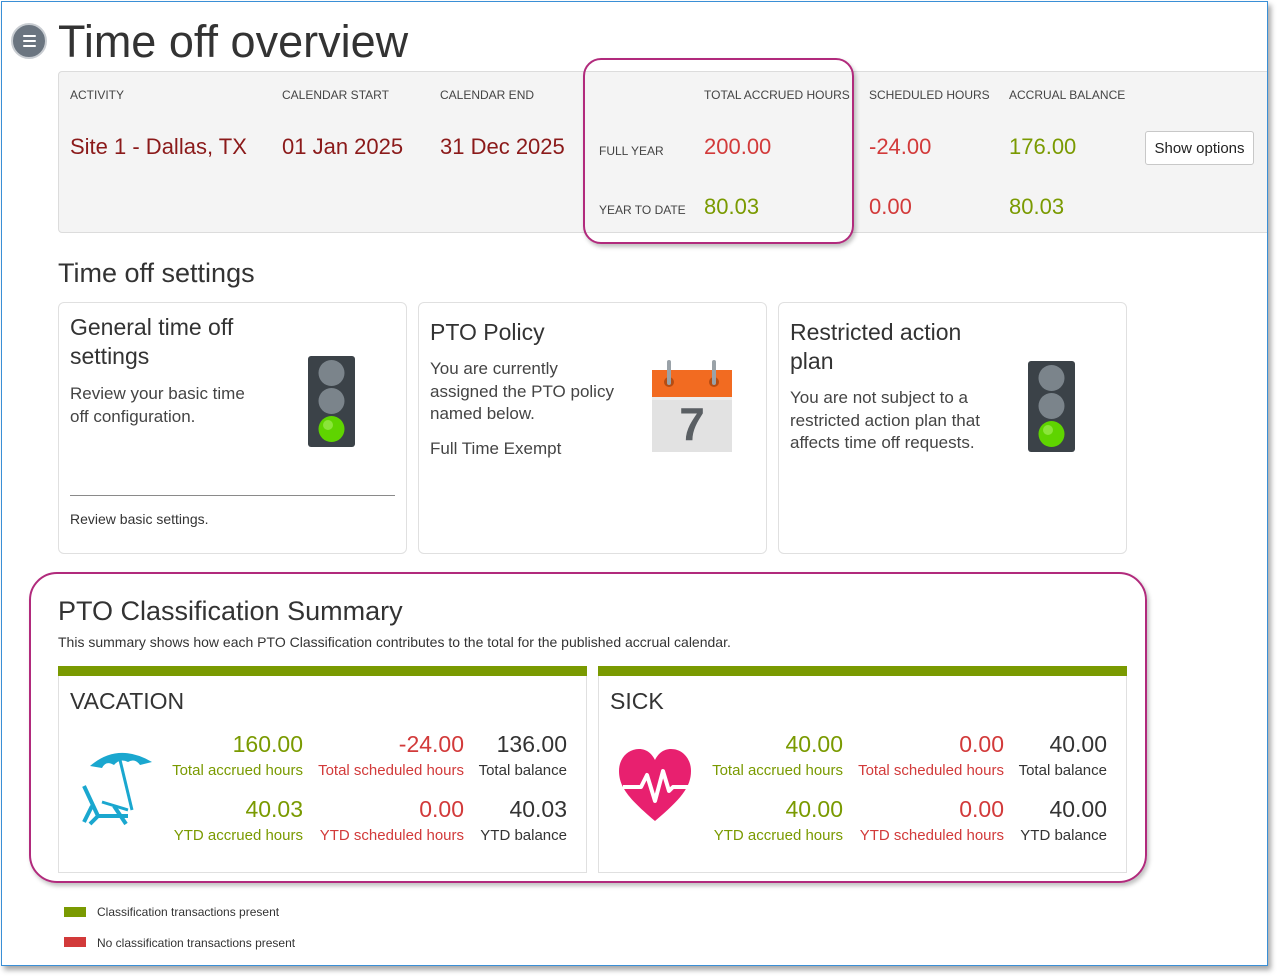 The image size is (1281, 978). What do you see at coordinates (233, 41) in the screenshot?
I see `page-title: Time off overview` at bounding box center [233, 41].